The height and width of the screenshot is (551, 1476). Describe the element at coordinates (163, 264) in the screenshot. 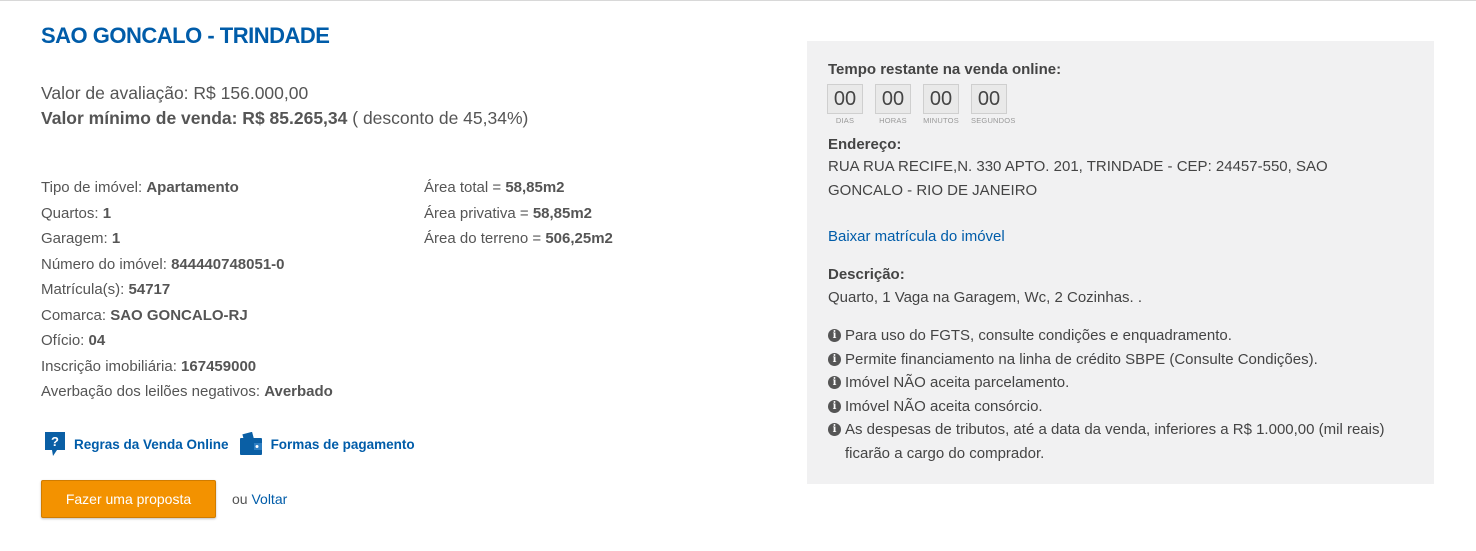

I see `detail-numero: Número do imóvel: 844440748051-0` at that location.